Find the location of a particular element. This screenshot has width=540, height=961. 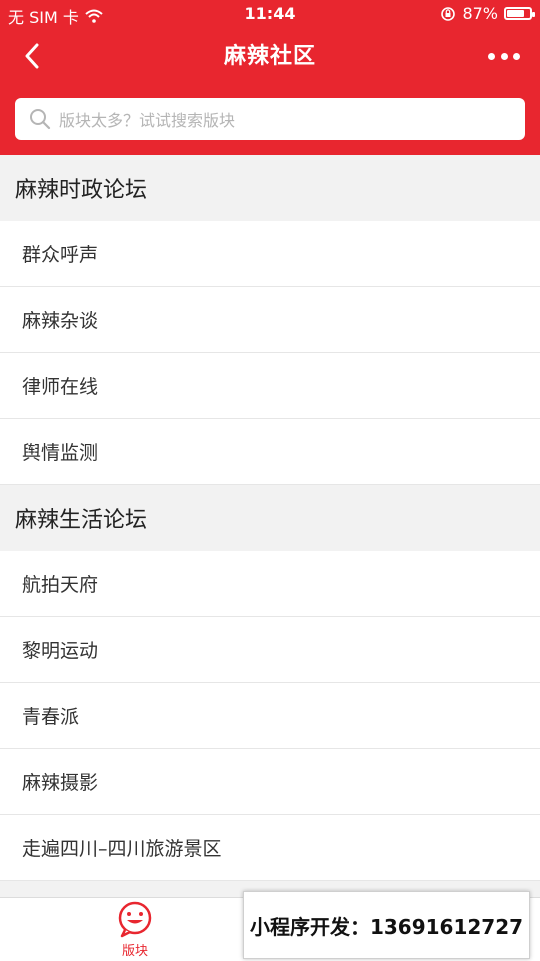

more-dots-icon is located at coordinates (491, 56).